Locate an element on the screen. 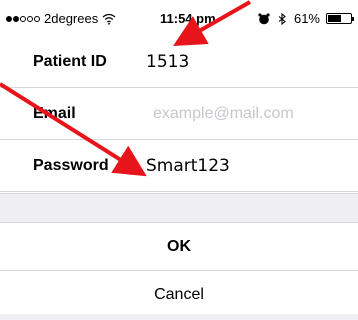  carrier-name: 2degrees is located at coordinates (71, 18).